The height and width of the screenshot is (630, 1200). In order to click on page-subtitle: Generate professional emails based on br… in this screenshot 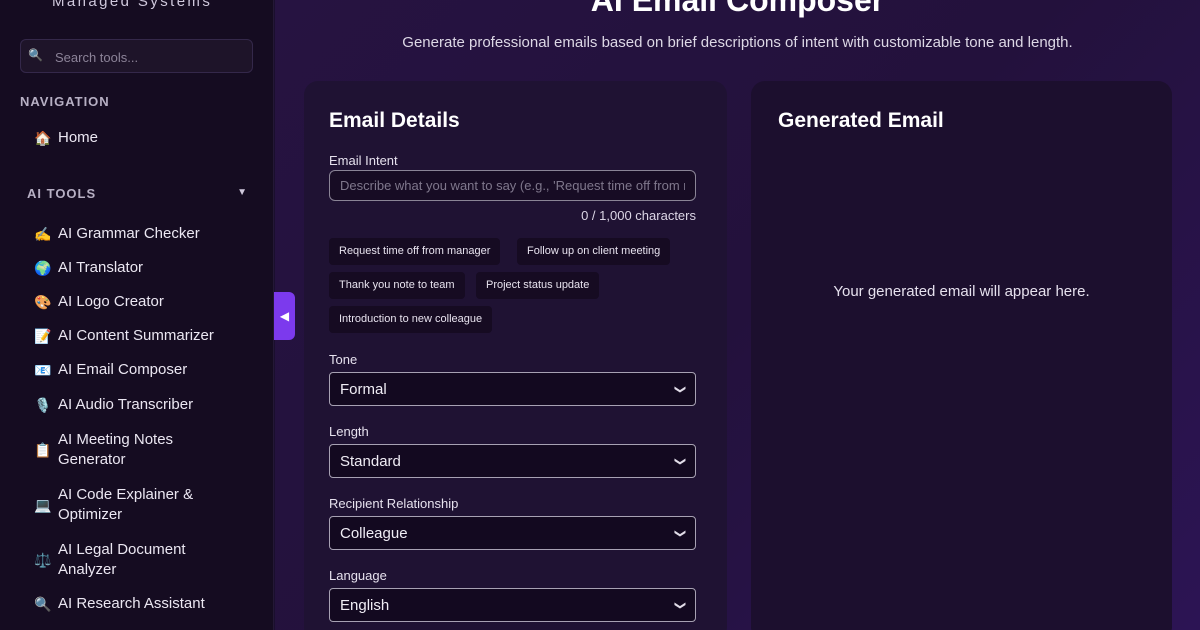, I will do `click(737, 42)`.